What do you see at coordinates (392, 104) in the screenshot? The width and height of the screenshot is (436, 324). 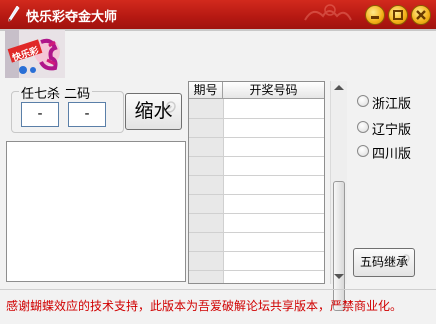 I see `version-label: 浙江版` at bounding box center [392, 104].